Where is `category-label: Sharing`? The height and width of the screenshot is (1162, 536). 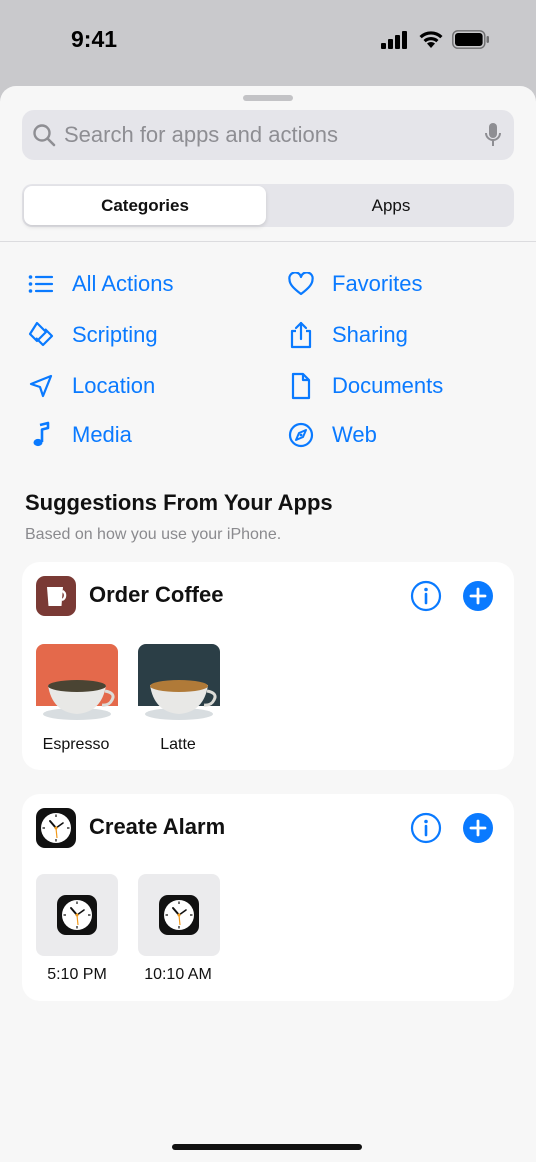
category-label: Sharing is located at coordinates (370, 334).